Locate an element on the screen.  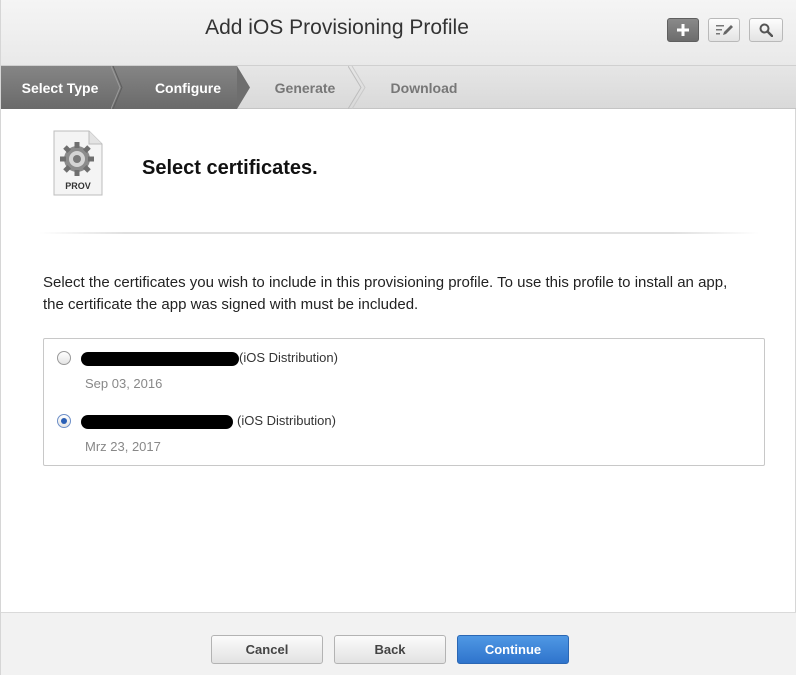
cancel-button: Cancel is located at coordinates (267, 649).